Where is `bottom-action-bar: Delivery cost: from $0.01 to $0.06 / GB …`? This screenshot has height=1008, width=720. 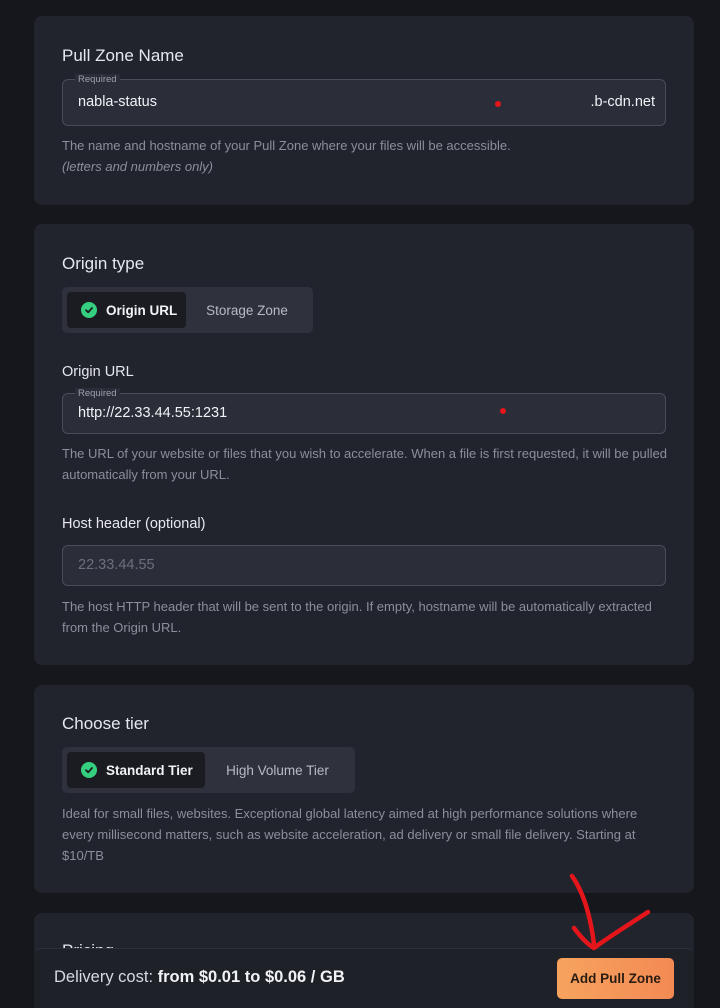
bottom-action-bar: Delivery cost: from $0.01 to $0.06 / GB … is located at coordinates (364, 978).